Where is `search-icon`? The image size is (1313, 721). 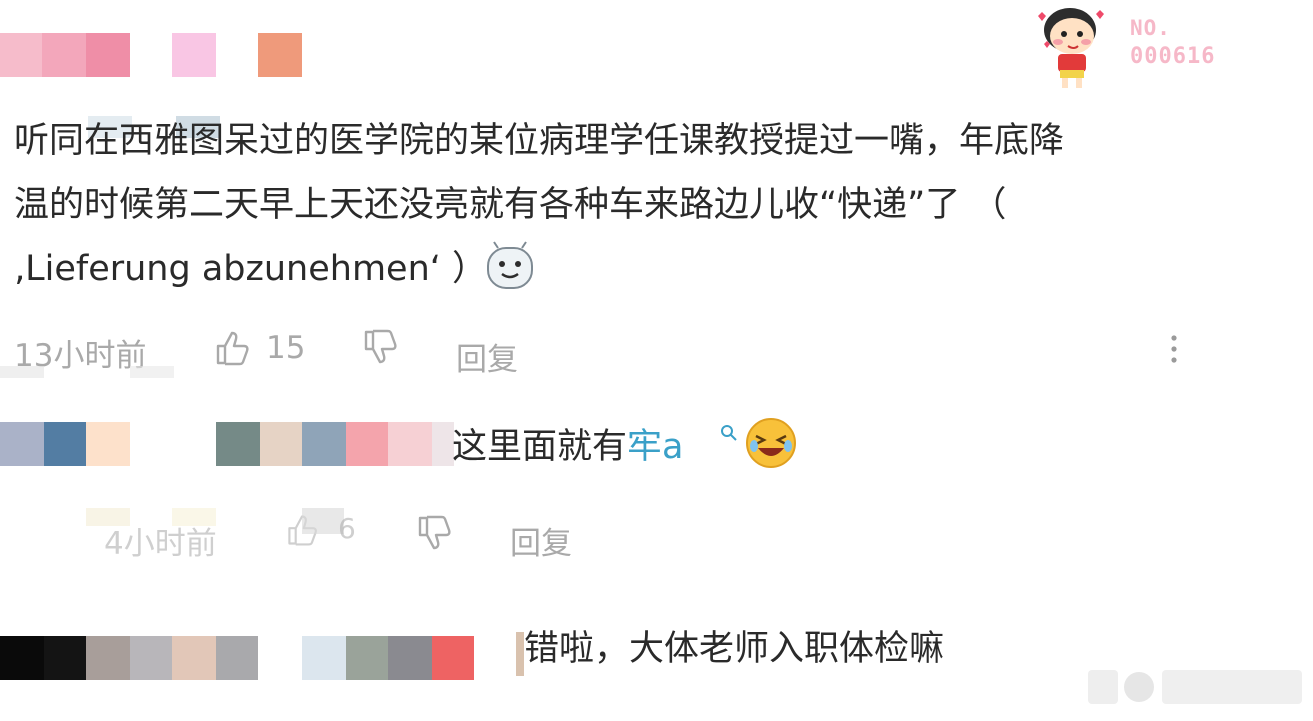
search-icon is located at coordinates (729, 433).